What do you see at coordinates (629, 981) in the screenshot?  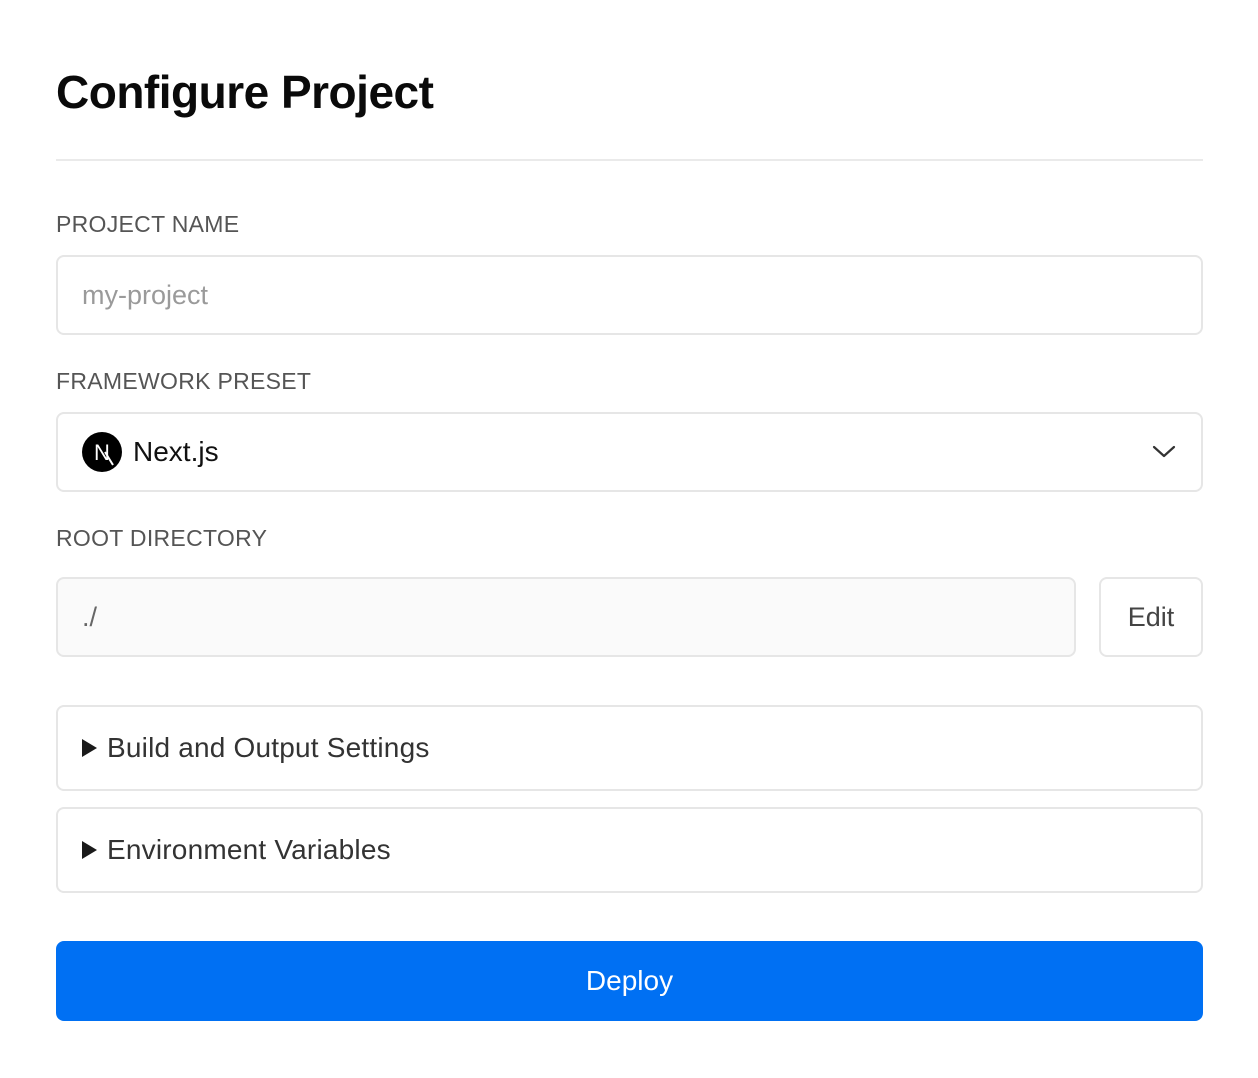 I see `deploy-button: Deploy` at bounding box center [629, 981].